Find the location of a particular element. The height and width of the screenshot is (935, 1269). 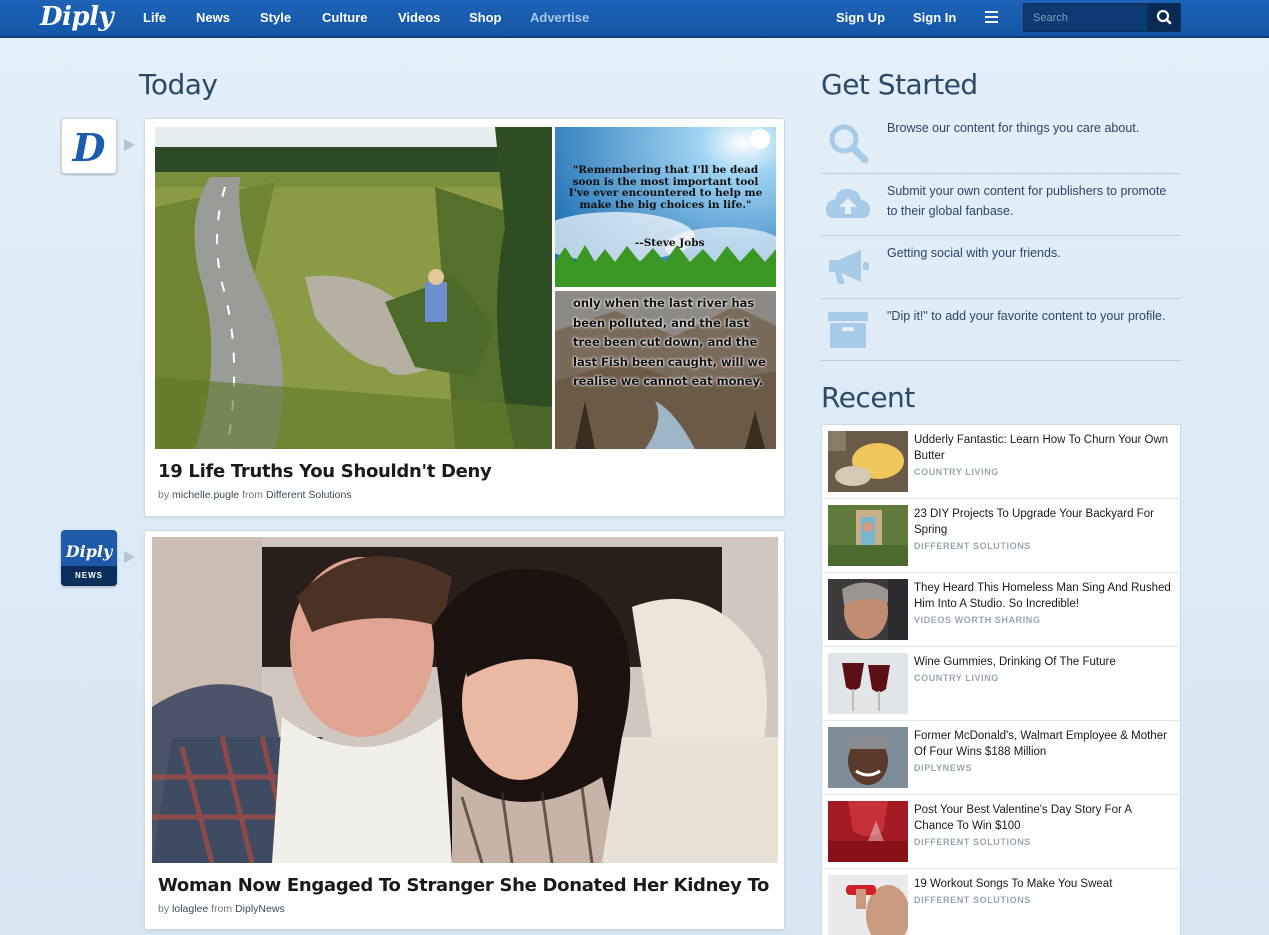

source-link: DiplyNews is located at coordinates (260, 909).